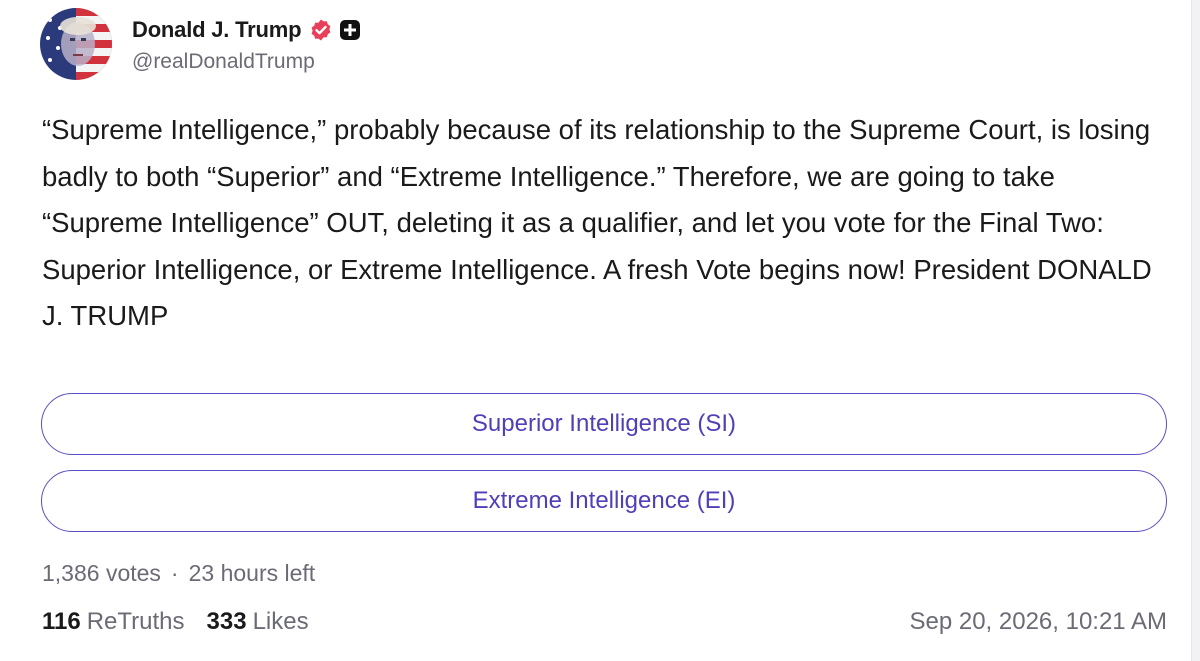 This screenshot has width=1200, height=661. What do you see at coordinates (135, 621) in the screenshot?
I see `retruths-label: ReTruths` at bounding box center [135, 621].